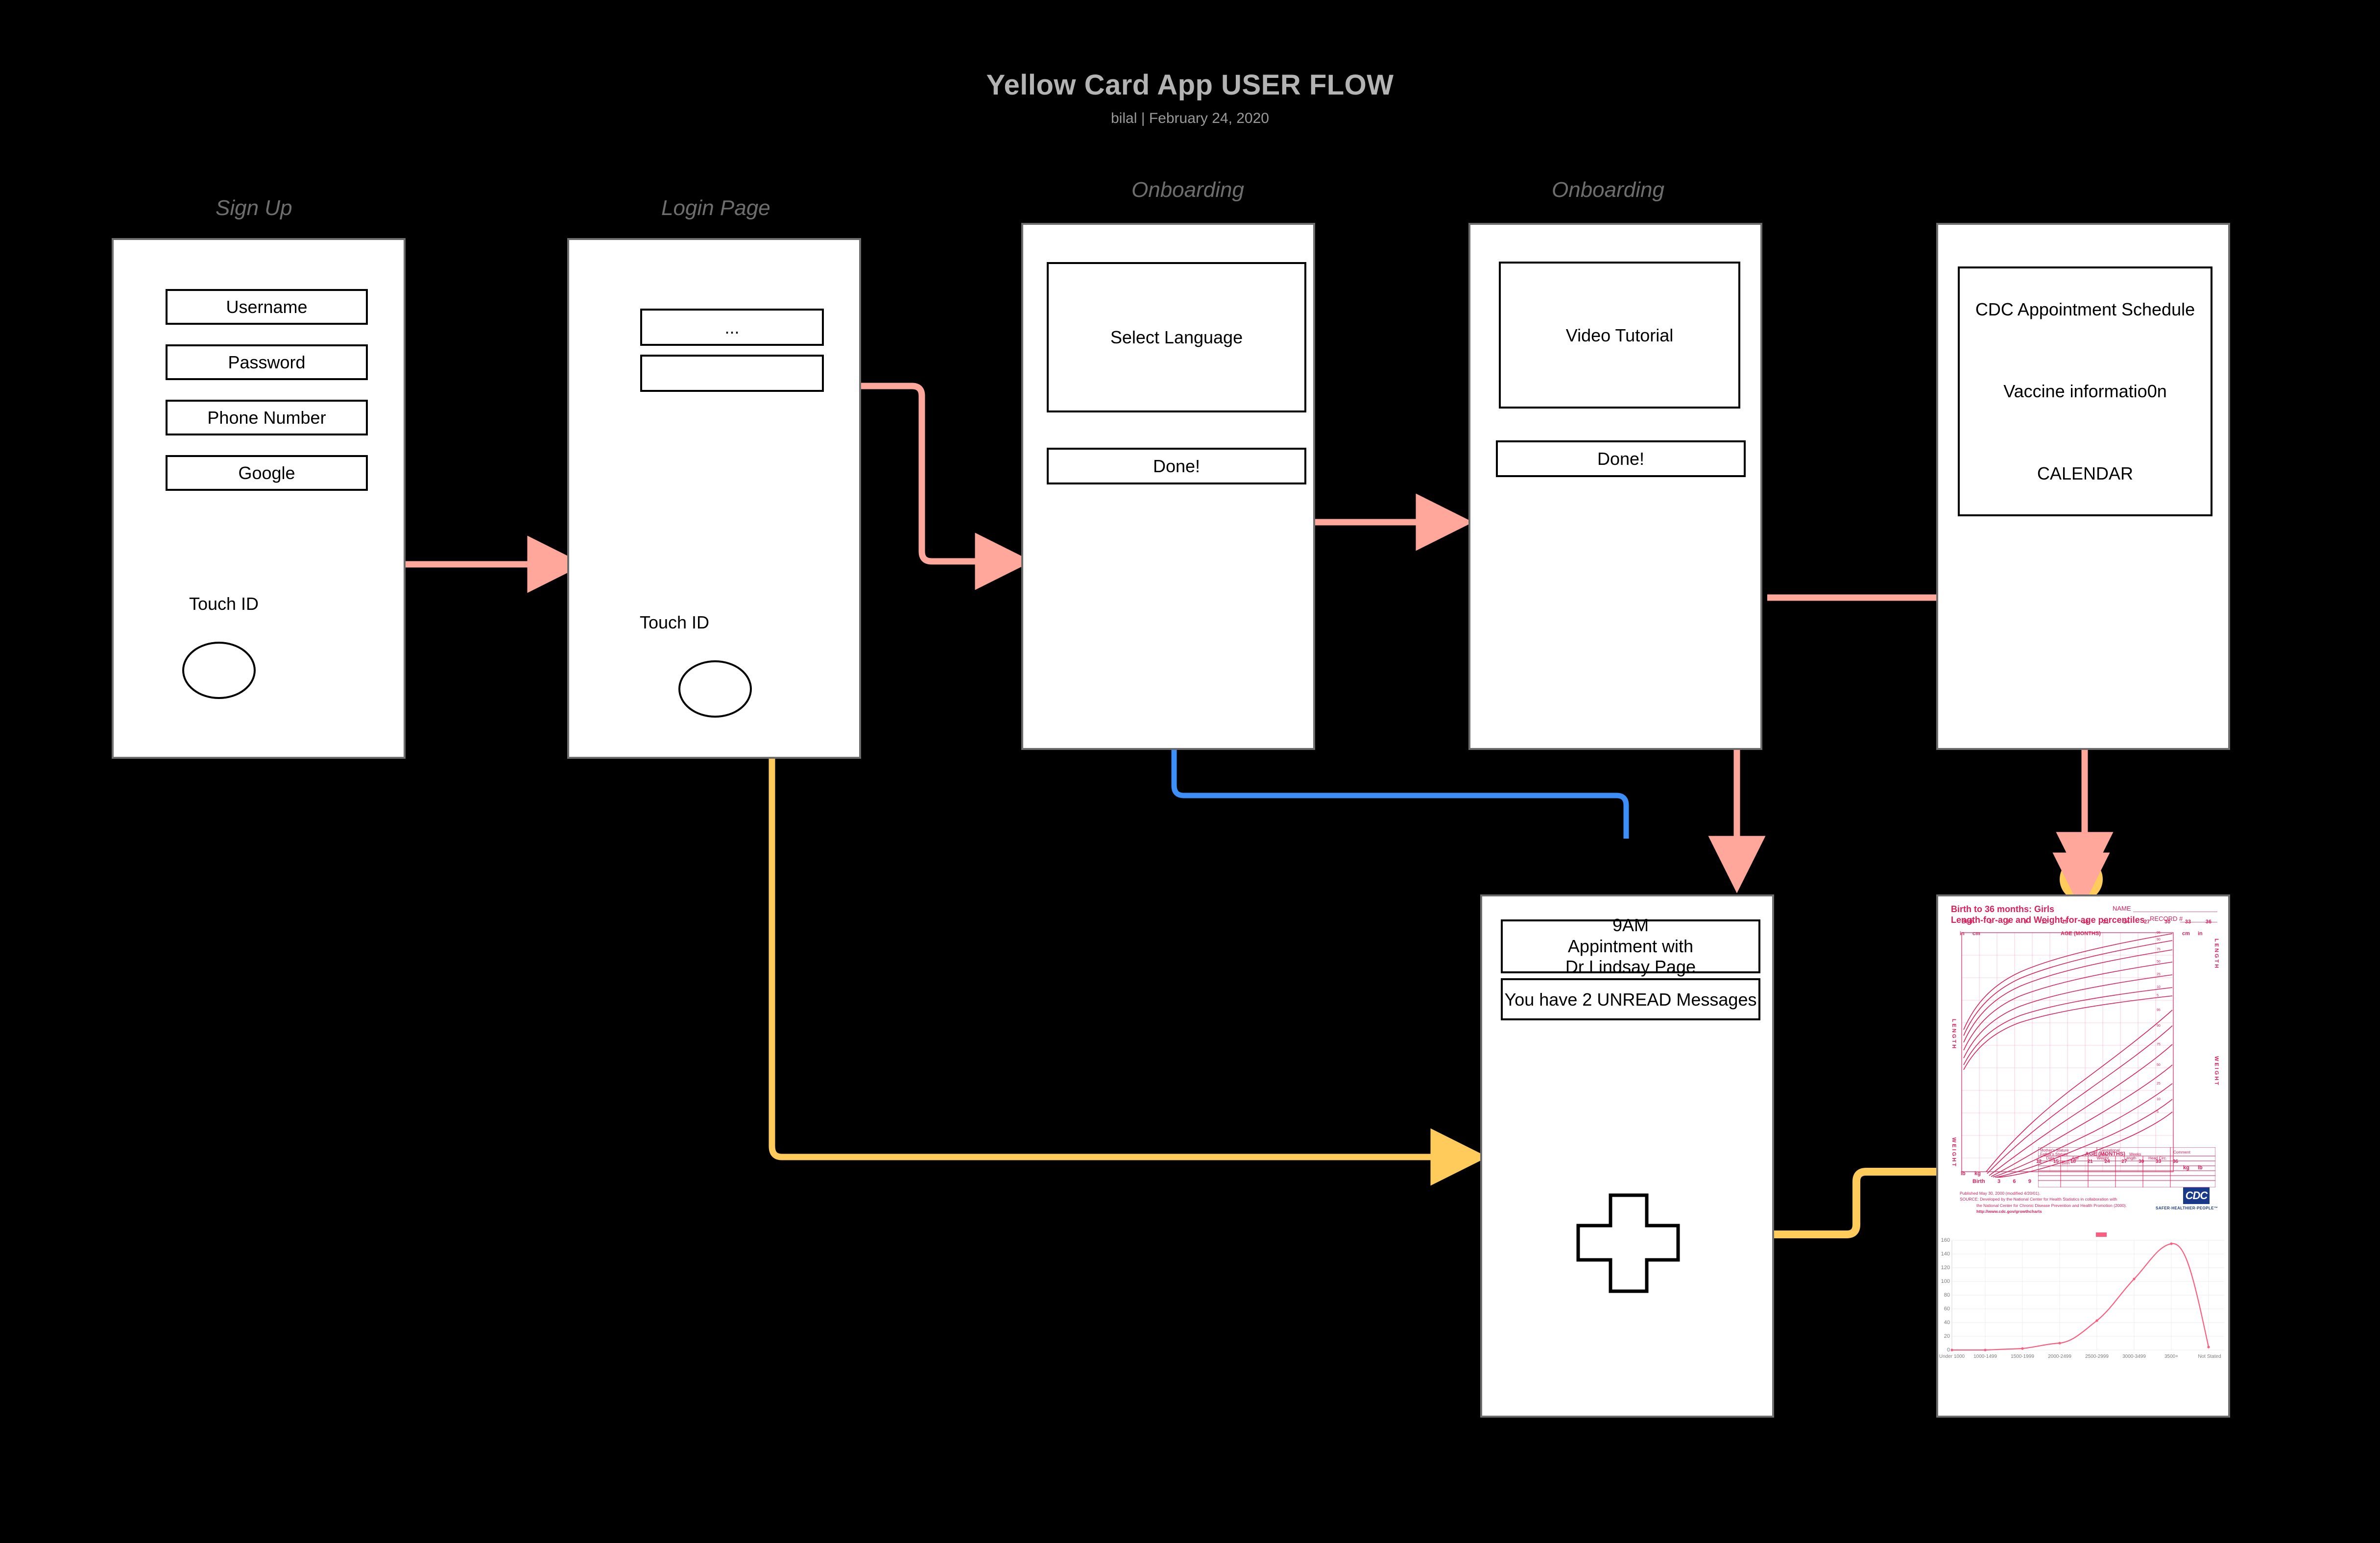 The height and width of the screenshot is (1543, 2380). I want to click on cdc-tagline: SAFER·HEALTHIER·PEOPLE™, so click(2187, 1208).